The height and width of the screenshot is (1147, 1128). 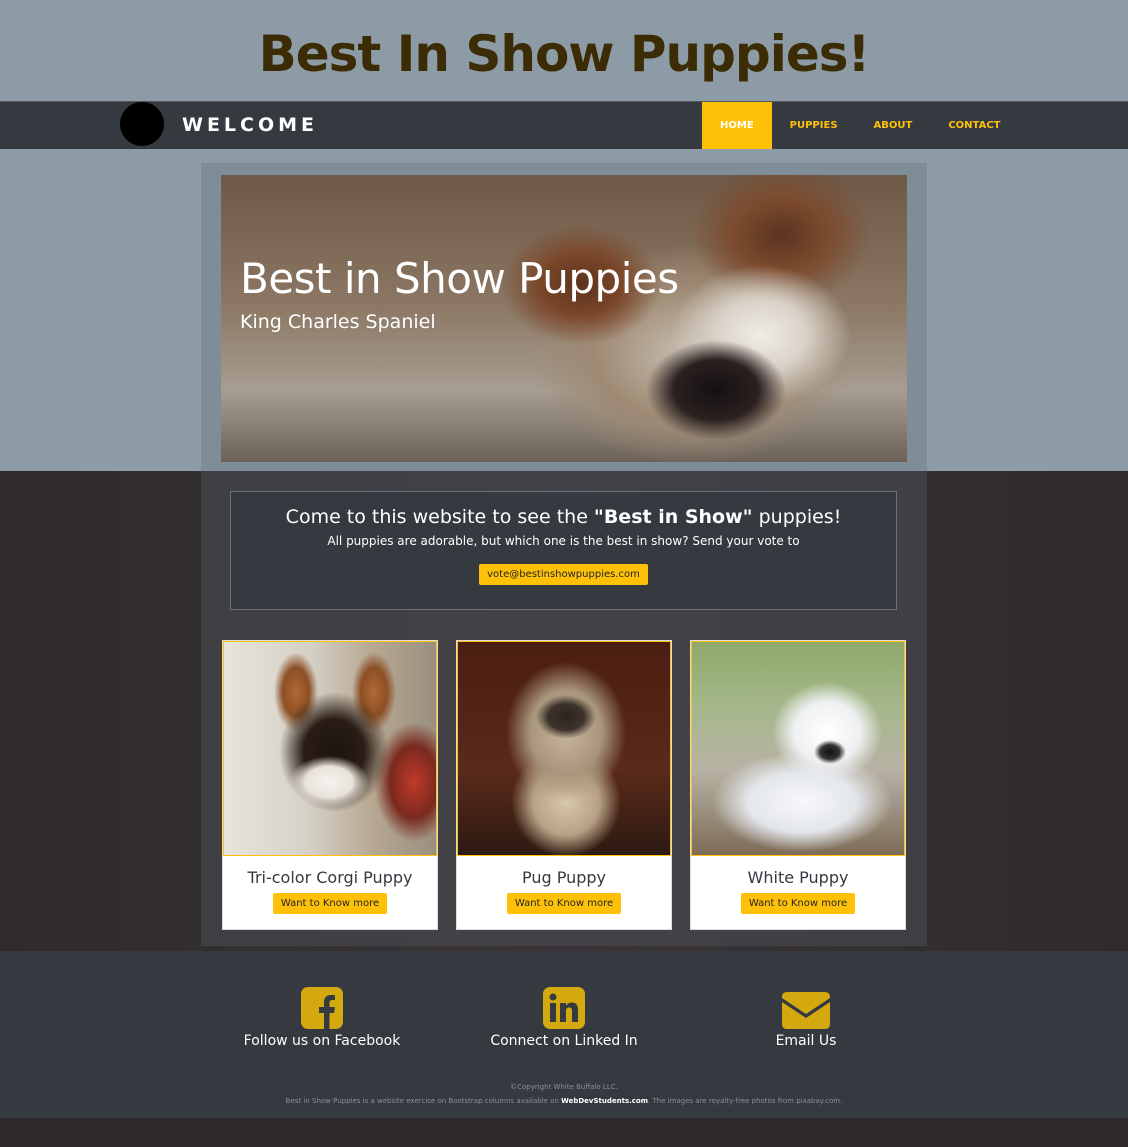 I want to click on navbar-brand: WELCOME, so click(x=250, y=125).